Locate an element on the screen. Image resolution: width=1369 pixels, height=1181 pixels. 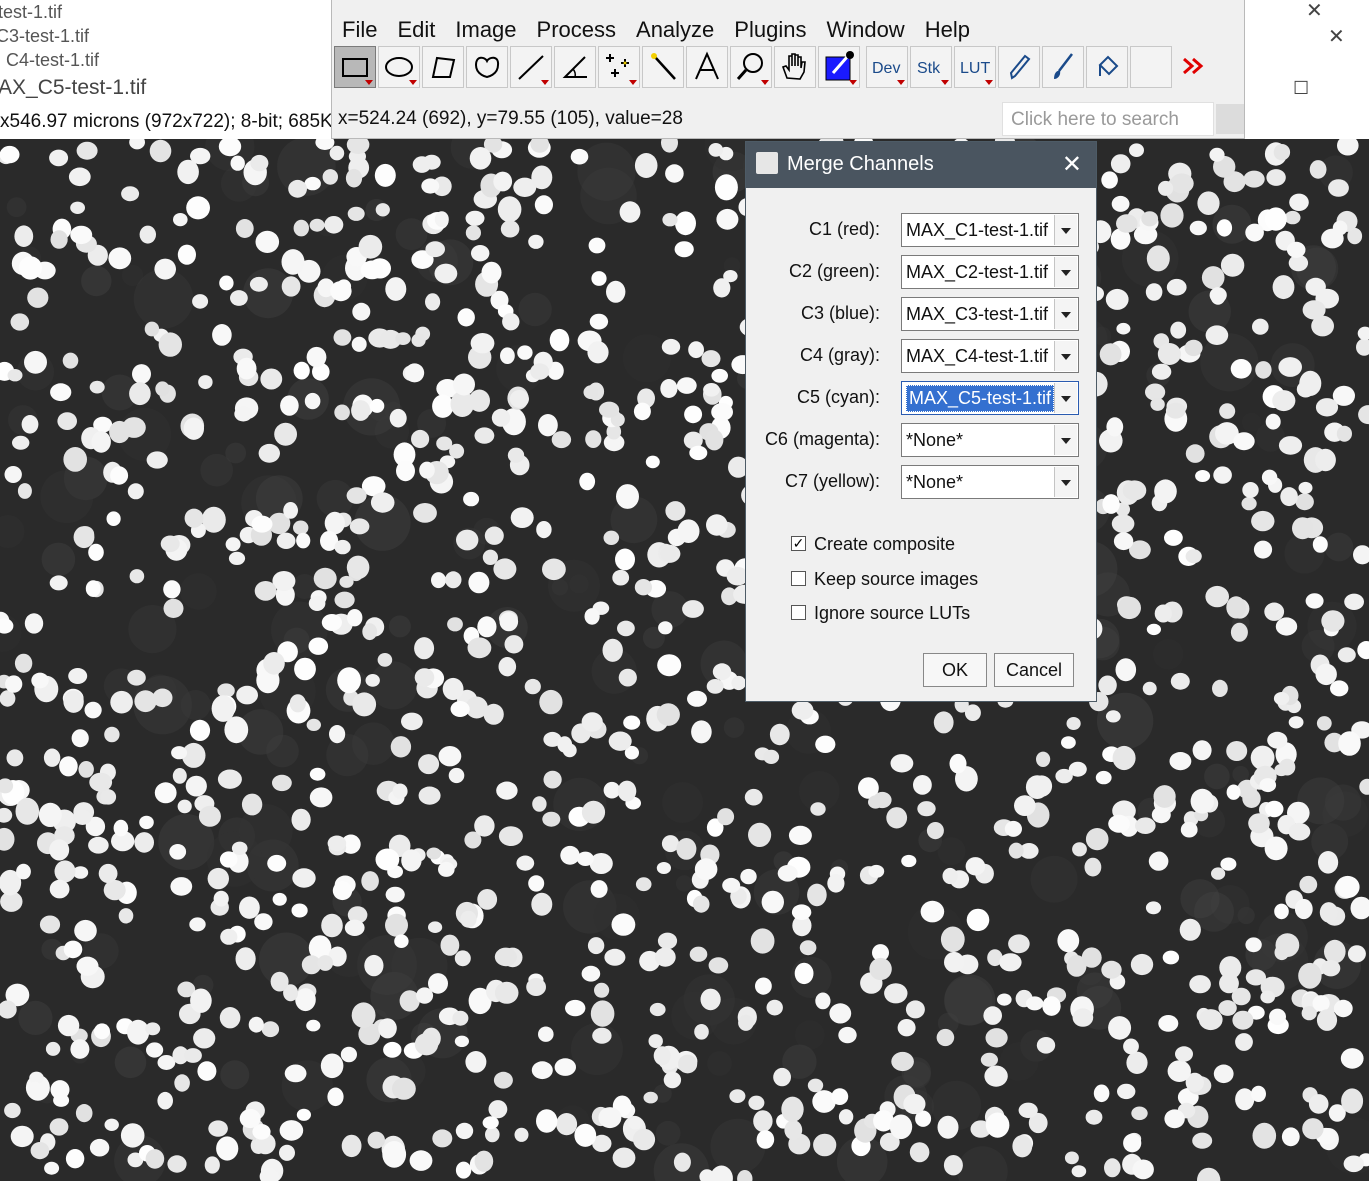
dev-icon: Dev is located at coordinates (886, 68).